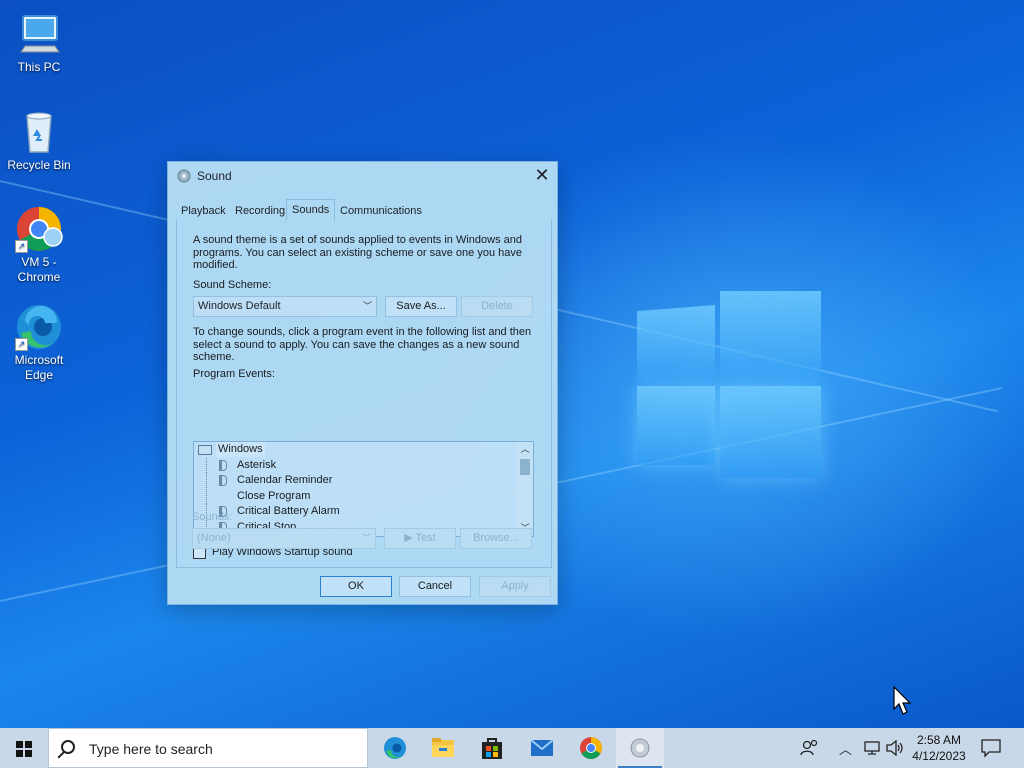  I want to click on desktop-icon-recycle-bin: Recycle Bin, so click(39, 140).